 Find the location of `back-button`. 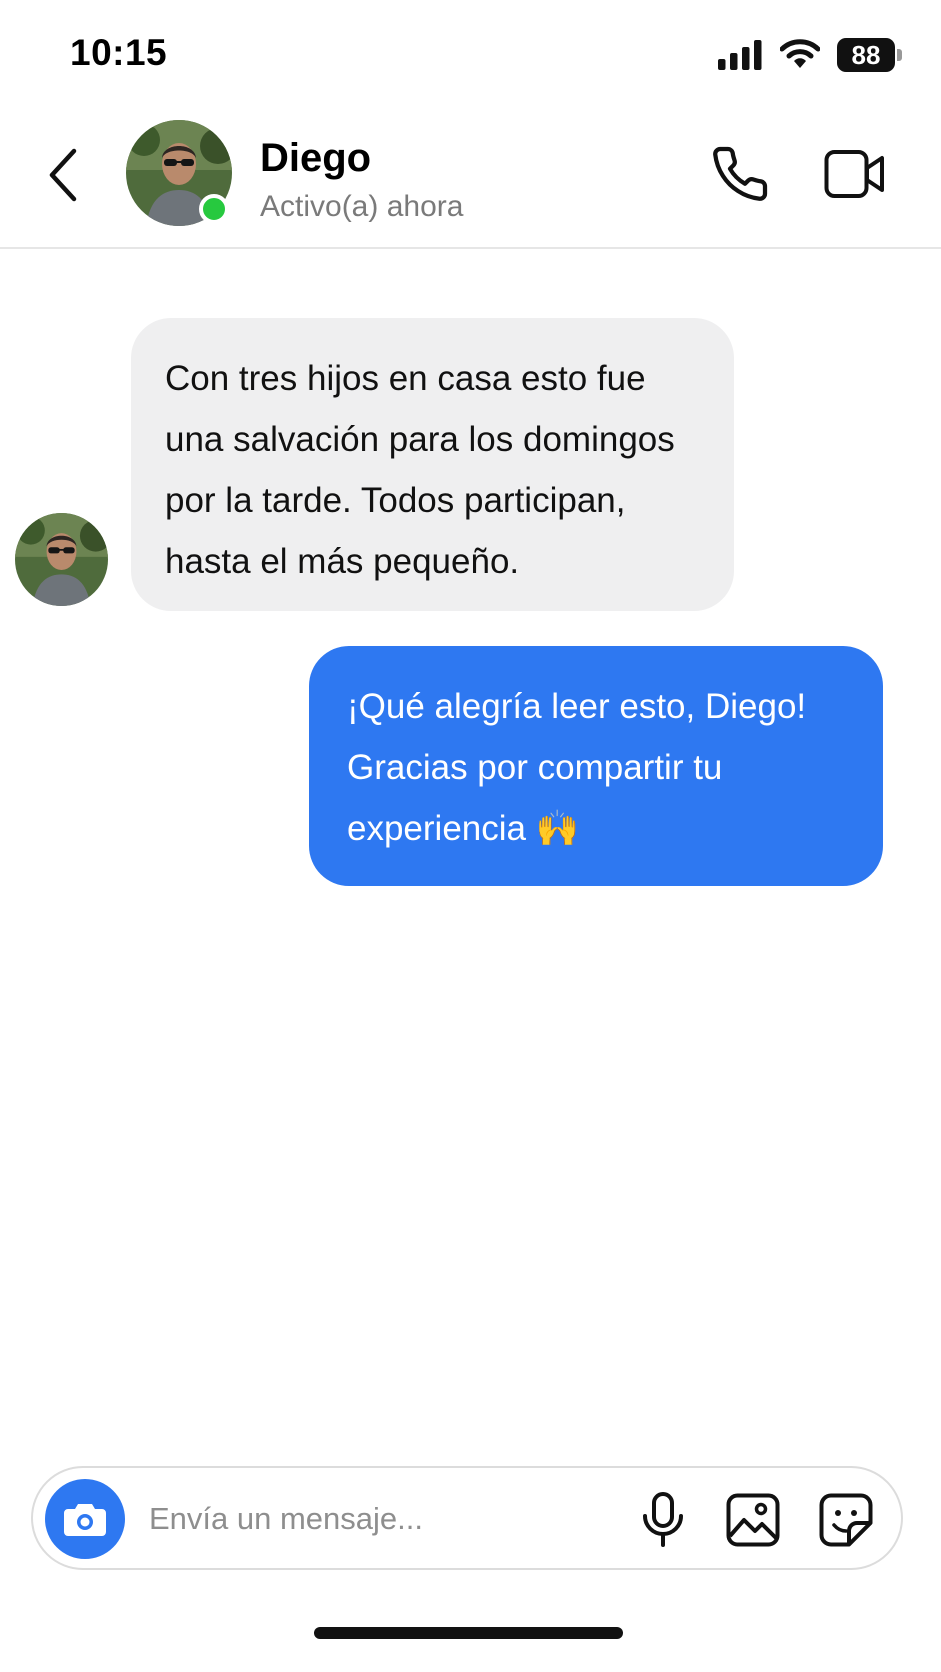

back-button is located at coordinates (63, 175).